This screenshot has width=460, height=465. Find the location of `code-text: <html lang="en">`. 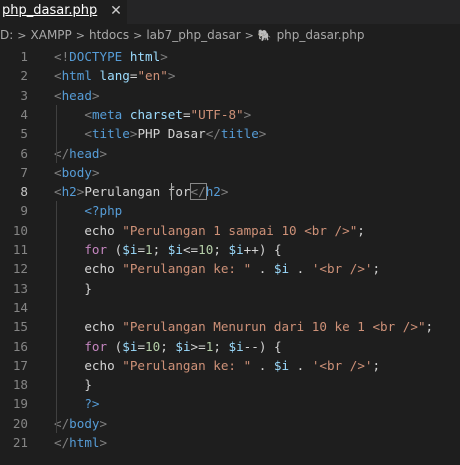

code-text: <html lang="en"> is located at coordinates (114, 75).